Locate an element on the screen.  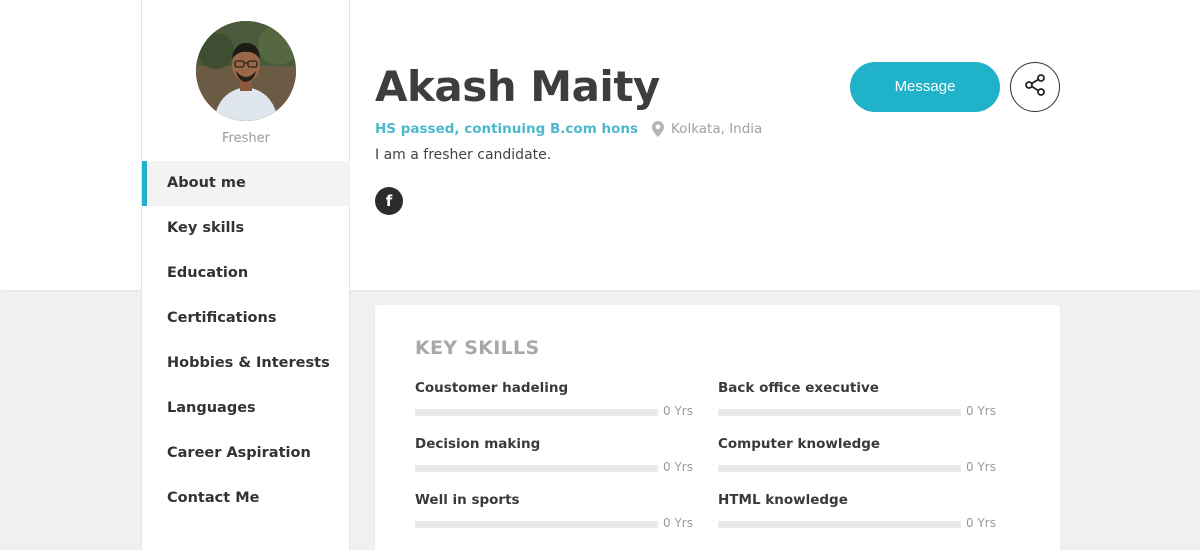
sidebar-item-certifications: Certifications is located at coordinates (246, 318).